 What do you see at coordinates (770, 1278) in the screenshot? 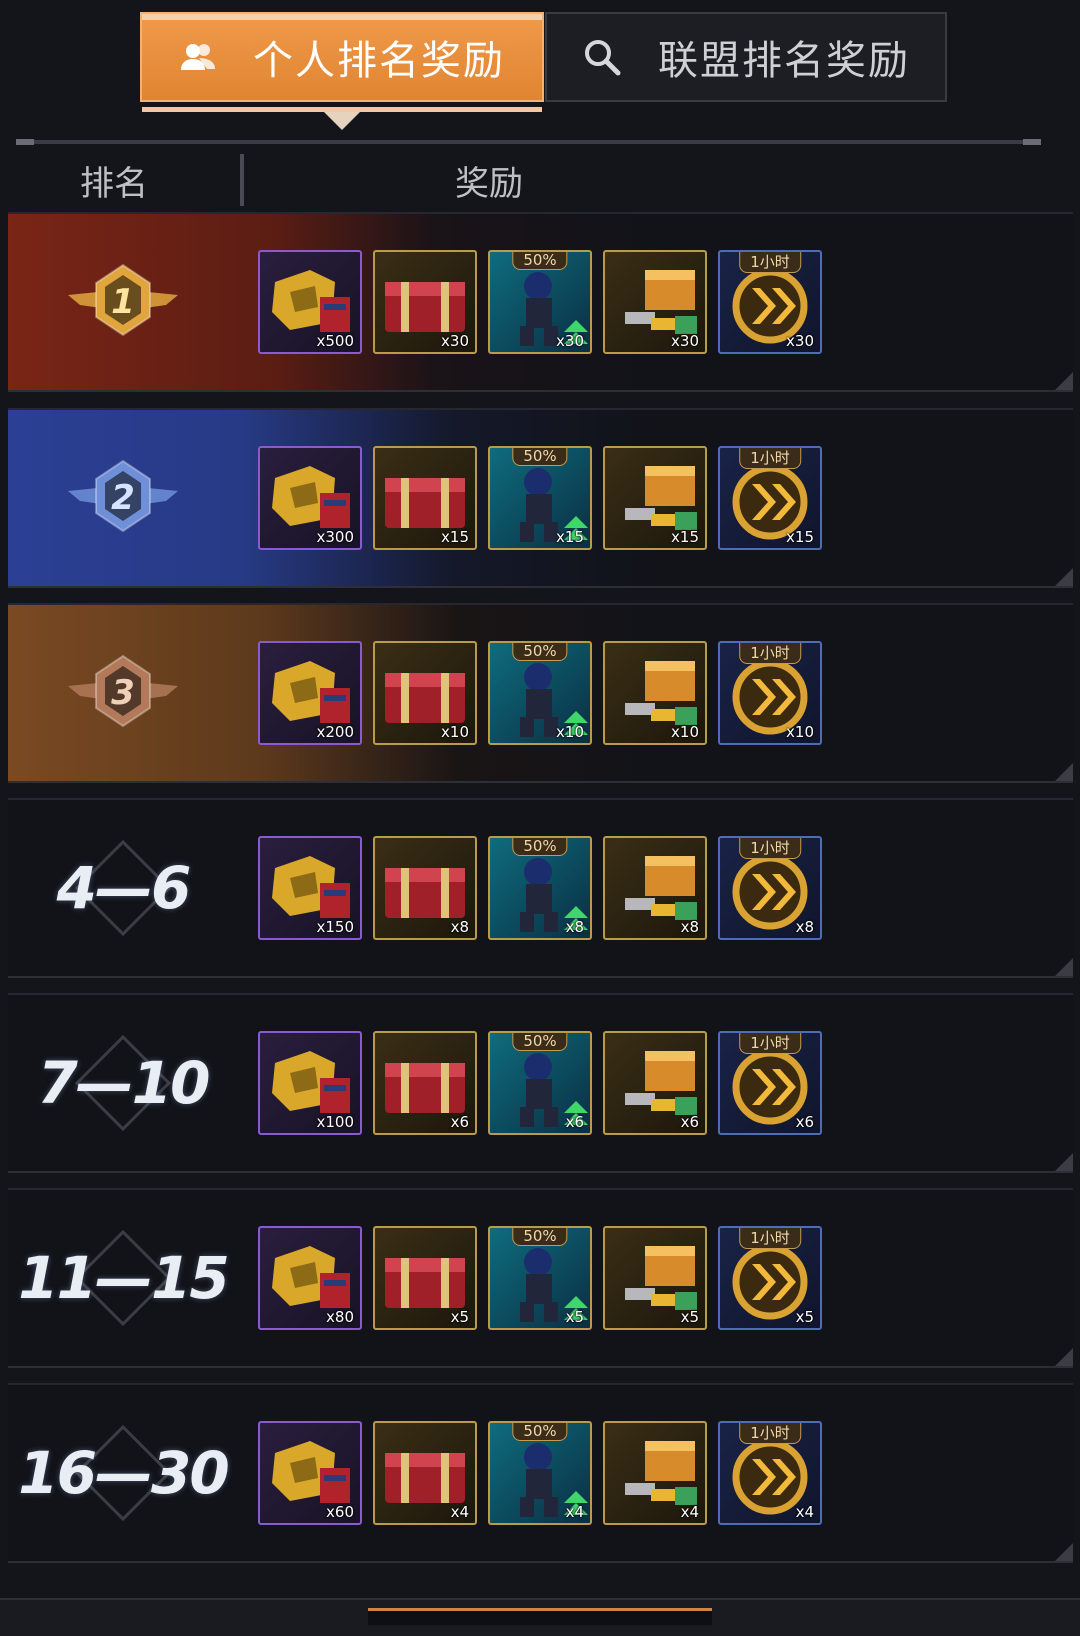
I see `speedup-item: 1小时 x5` at bounding box center [770, 1278].